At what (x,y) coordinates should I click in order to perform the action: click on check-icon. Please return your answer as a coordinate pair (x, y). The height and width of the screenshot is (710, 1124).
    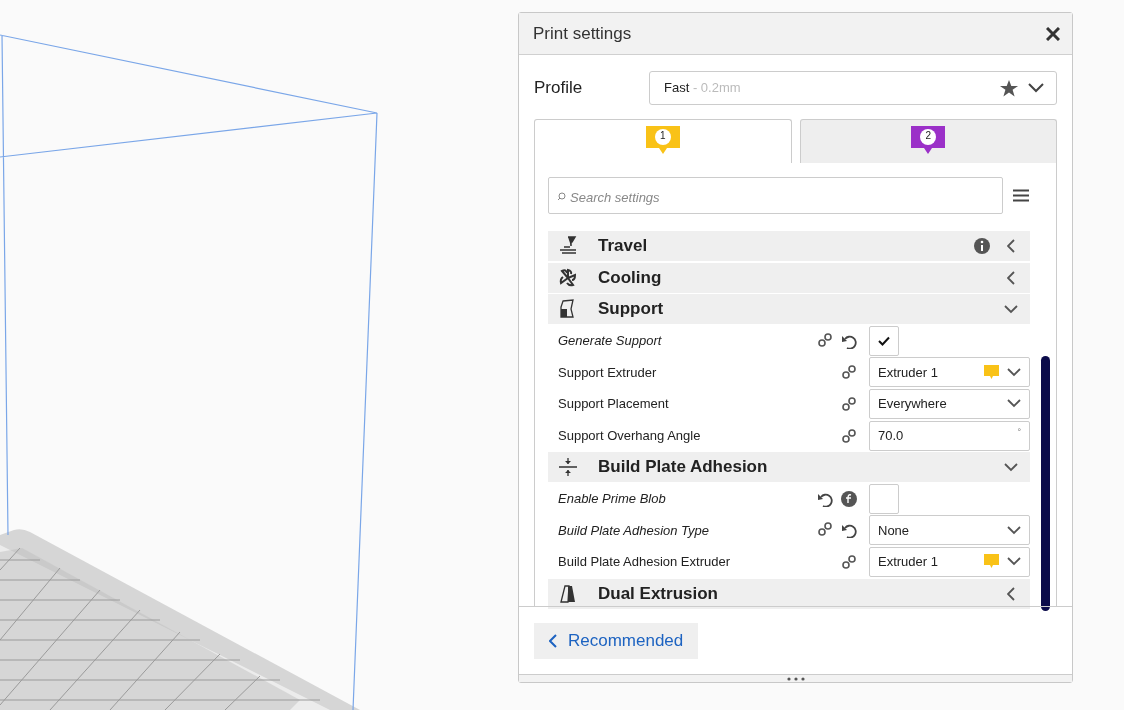
    Looking at the image, I should click on (884, 340).